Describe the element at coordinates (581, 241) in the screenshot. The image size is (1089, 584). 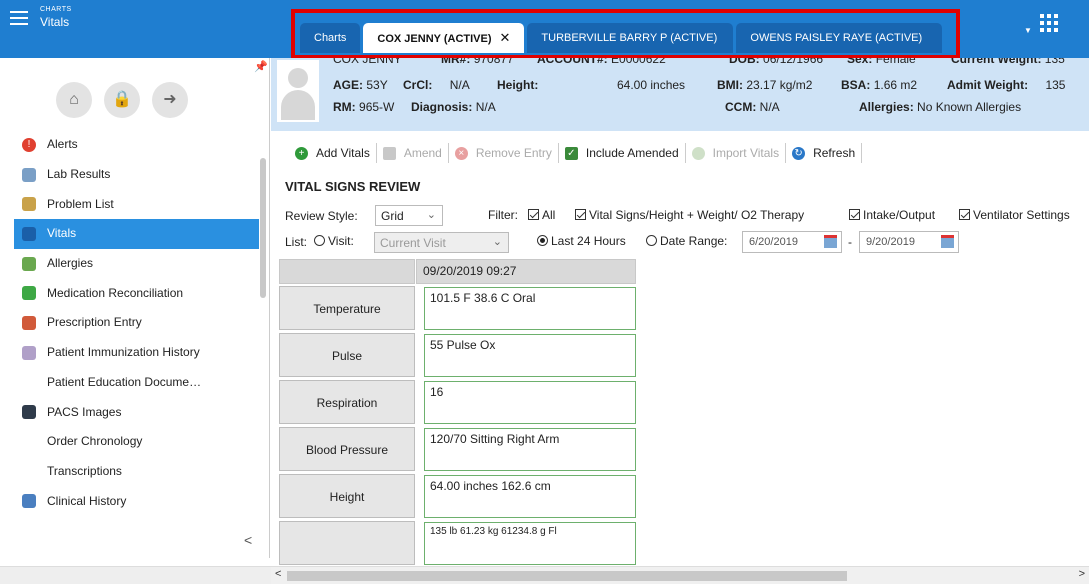
I see `last-24-hours-radio: Last 24 Hours` at that location.